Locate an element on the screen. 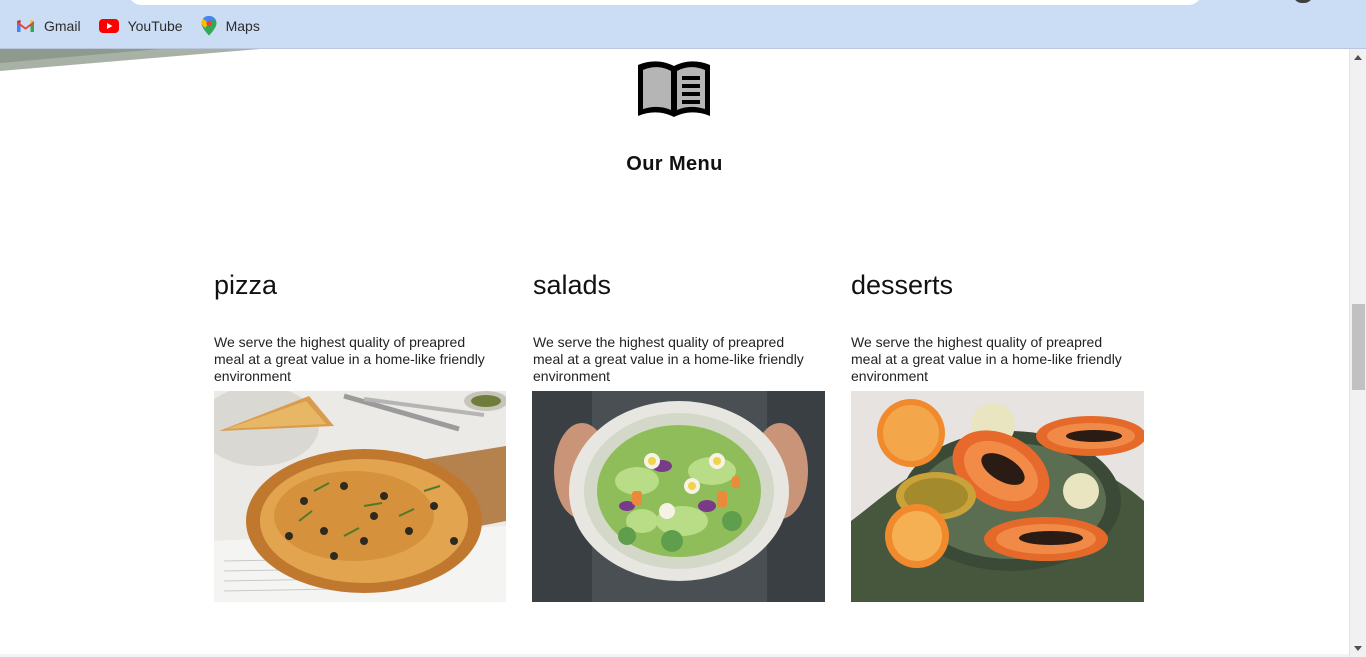 The image size is (1366, 657). bookmark-label: Maps is located at coordinates (242, 26).